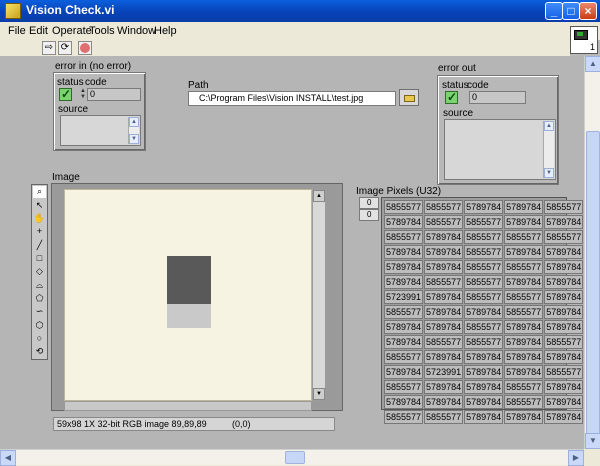  What do you see at coordinates (85, 48) in the screenshot?
I see `abort-icon` at bounding box center [85, 48].